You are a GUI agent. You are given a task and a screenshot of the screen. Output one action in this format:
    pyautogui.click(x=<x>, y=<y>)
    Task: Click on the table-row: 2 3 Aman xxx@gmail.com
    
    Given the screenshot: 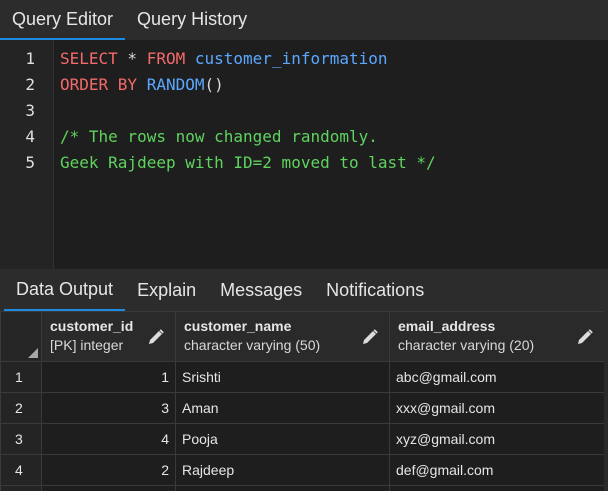 What is the action you would take?
    pyautogui.click(x=302, y=408)
    